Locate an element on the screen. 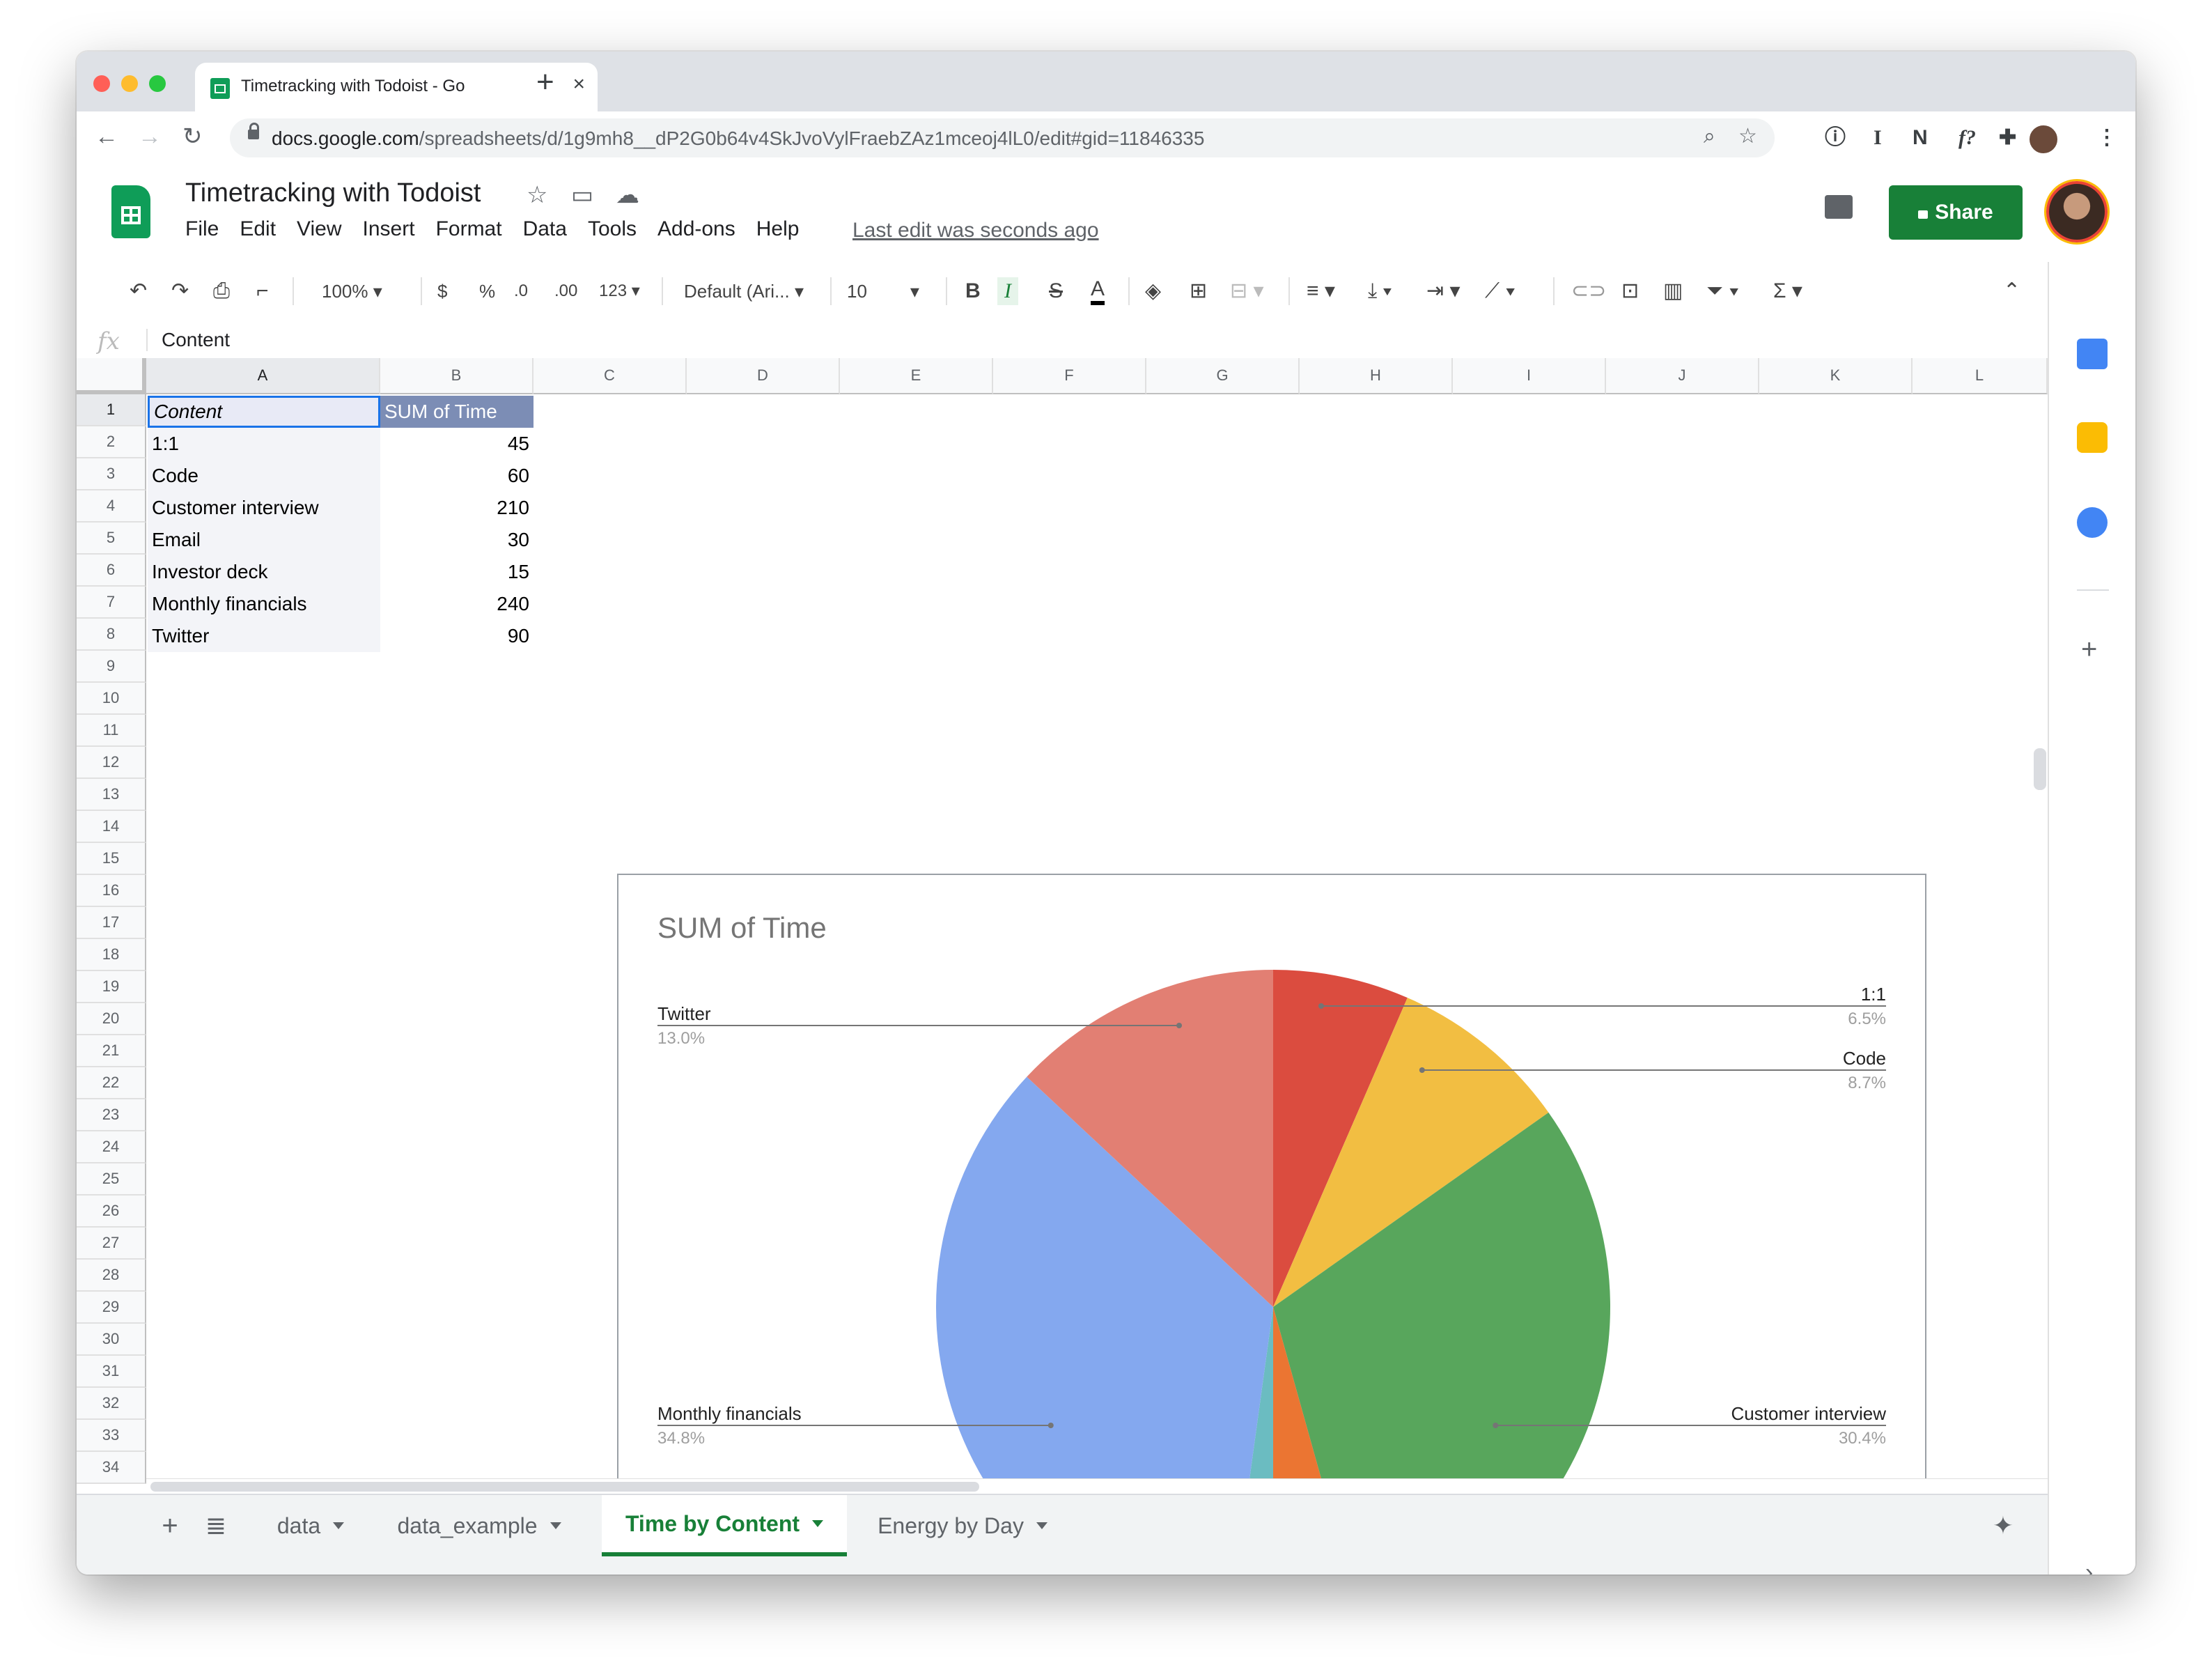 Image resolution: width=2212 pixels, height=1679 pixels. row-header-18: 18 is located at coordinates (112, 955).